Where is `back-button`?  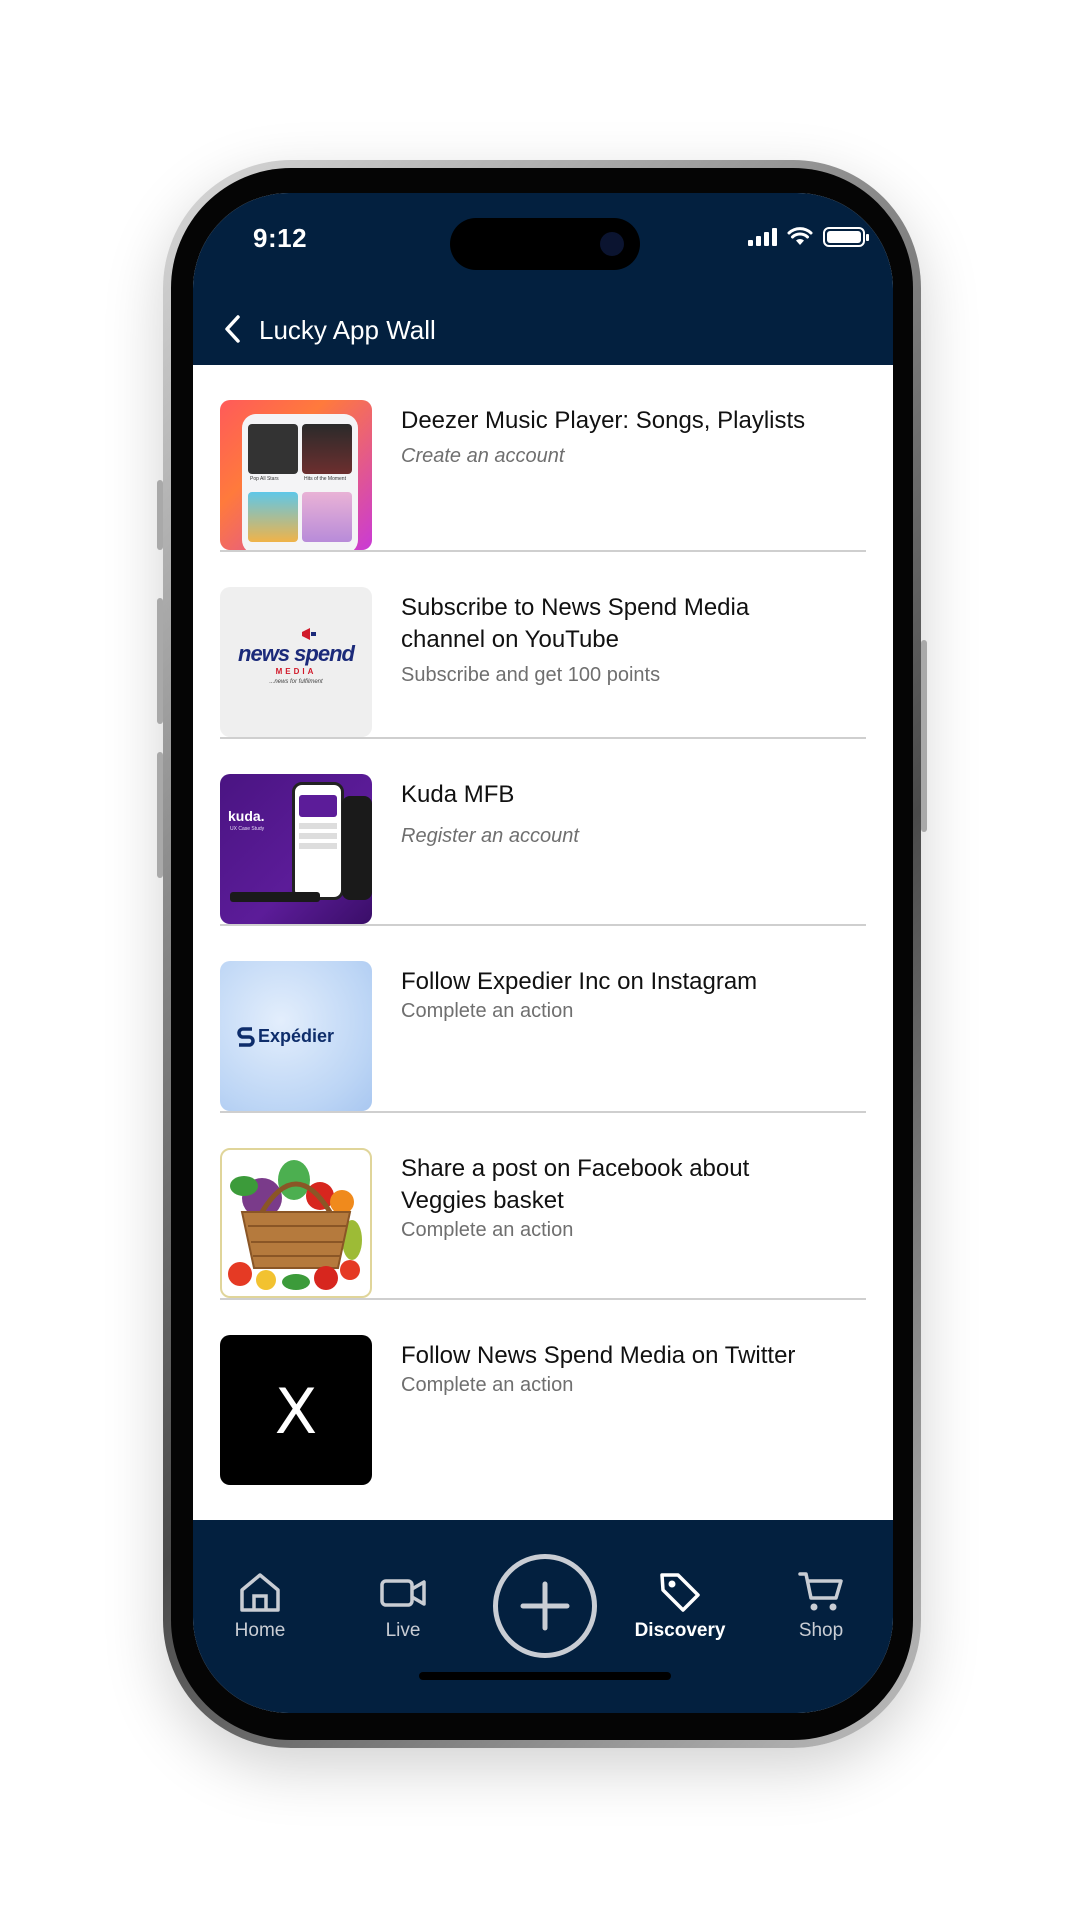 back-button is located at coordinates (233, 329).